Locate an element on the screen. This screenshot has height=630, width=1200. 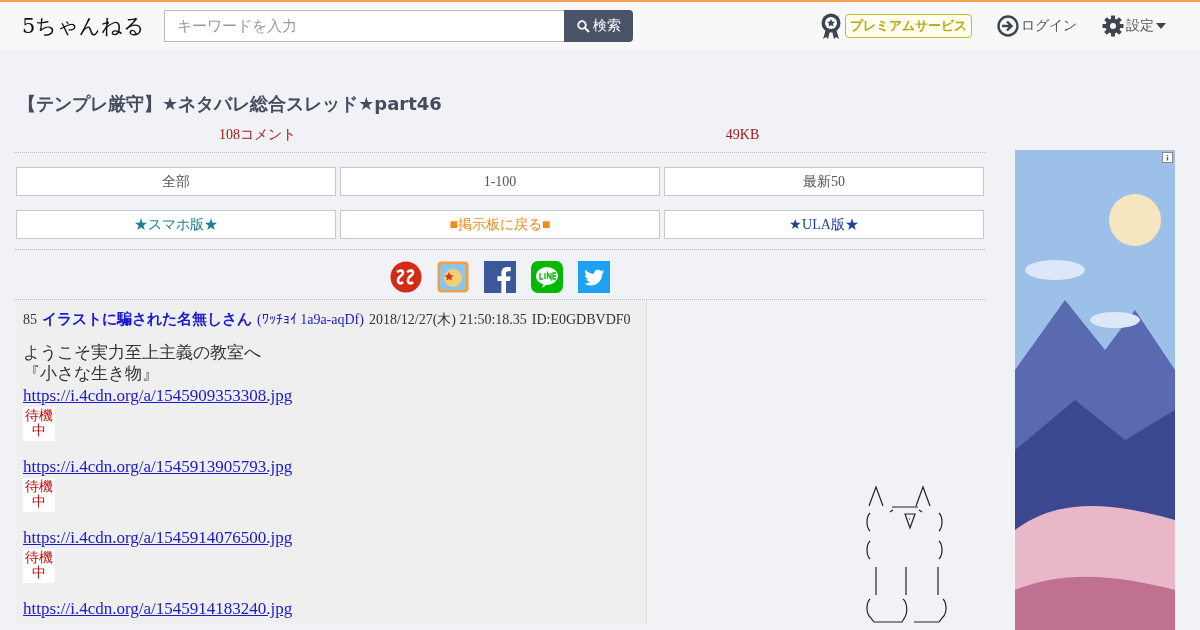
nav-link: ★ULA版★ is located at coordinates (824, 224).